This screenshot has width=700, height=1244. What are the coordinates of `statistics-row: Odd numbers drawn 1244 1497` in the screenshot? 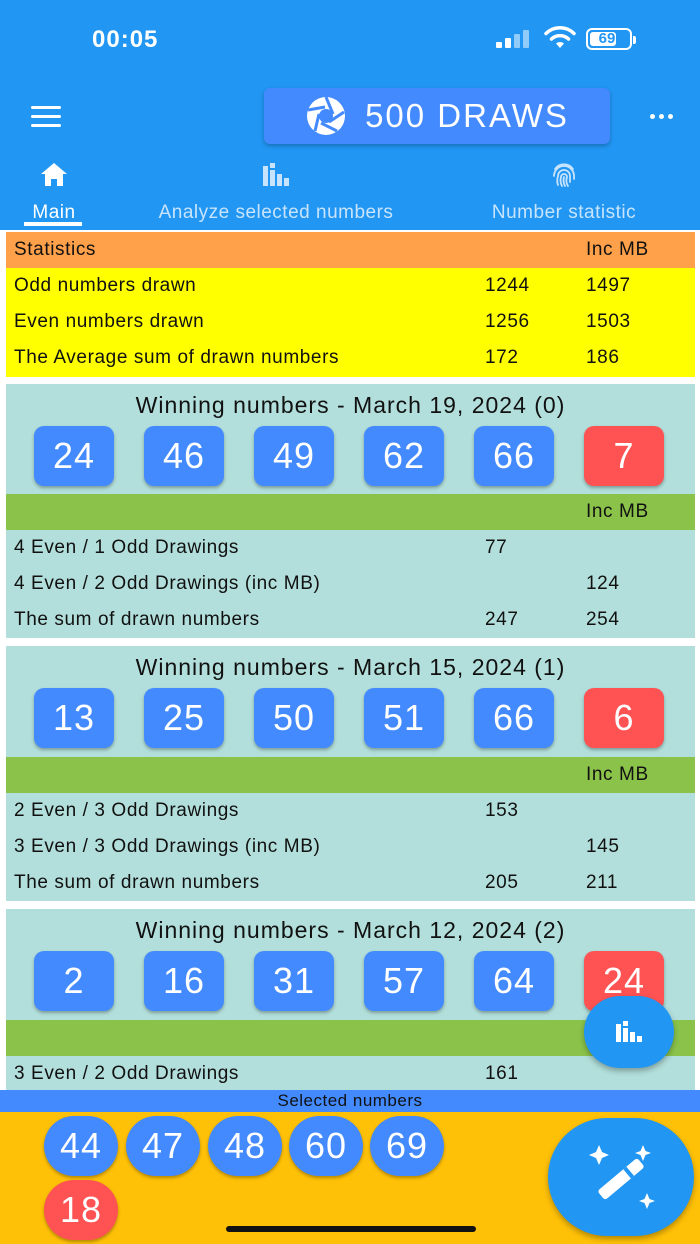 It's located at (350, 286).